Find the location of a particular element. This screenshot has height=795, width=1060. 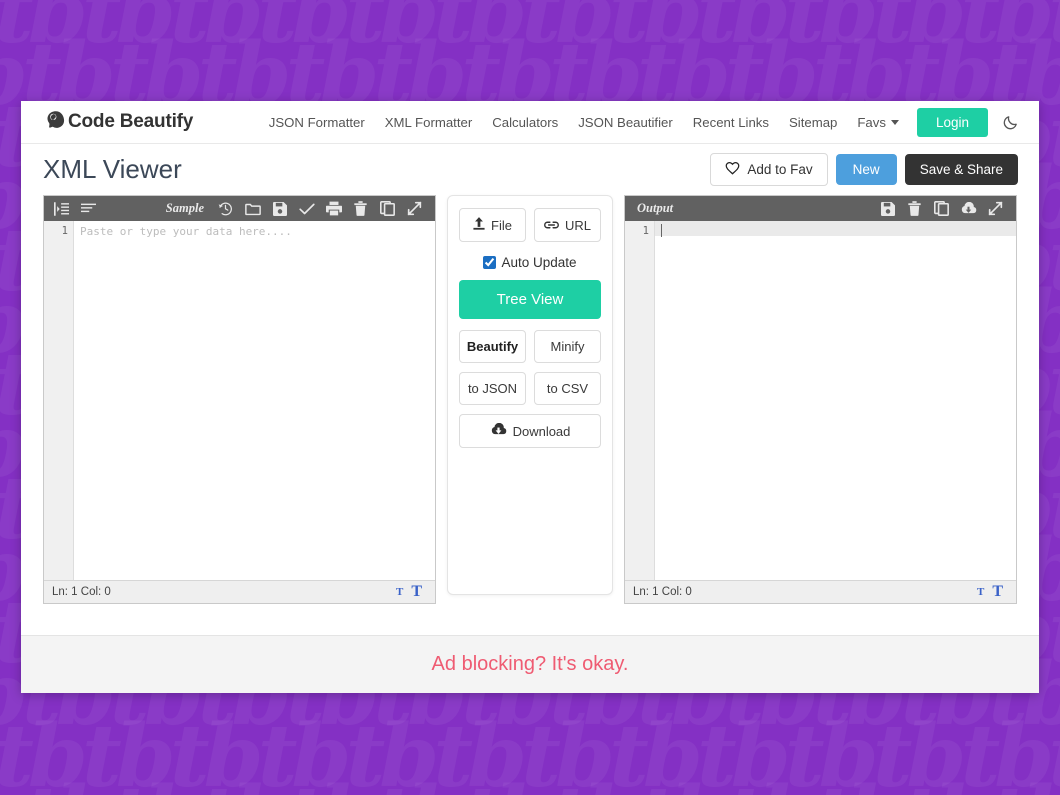

output-cursor-position: Ln: 1 Col: 0 is located at coordinates (662, 592).